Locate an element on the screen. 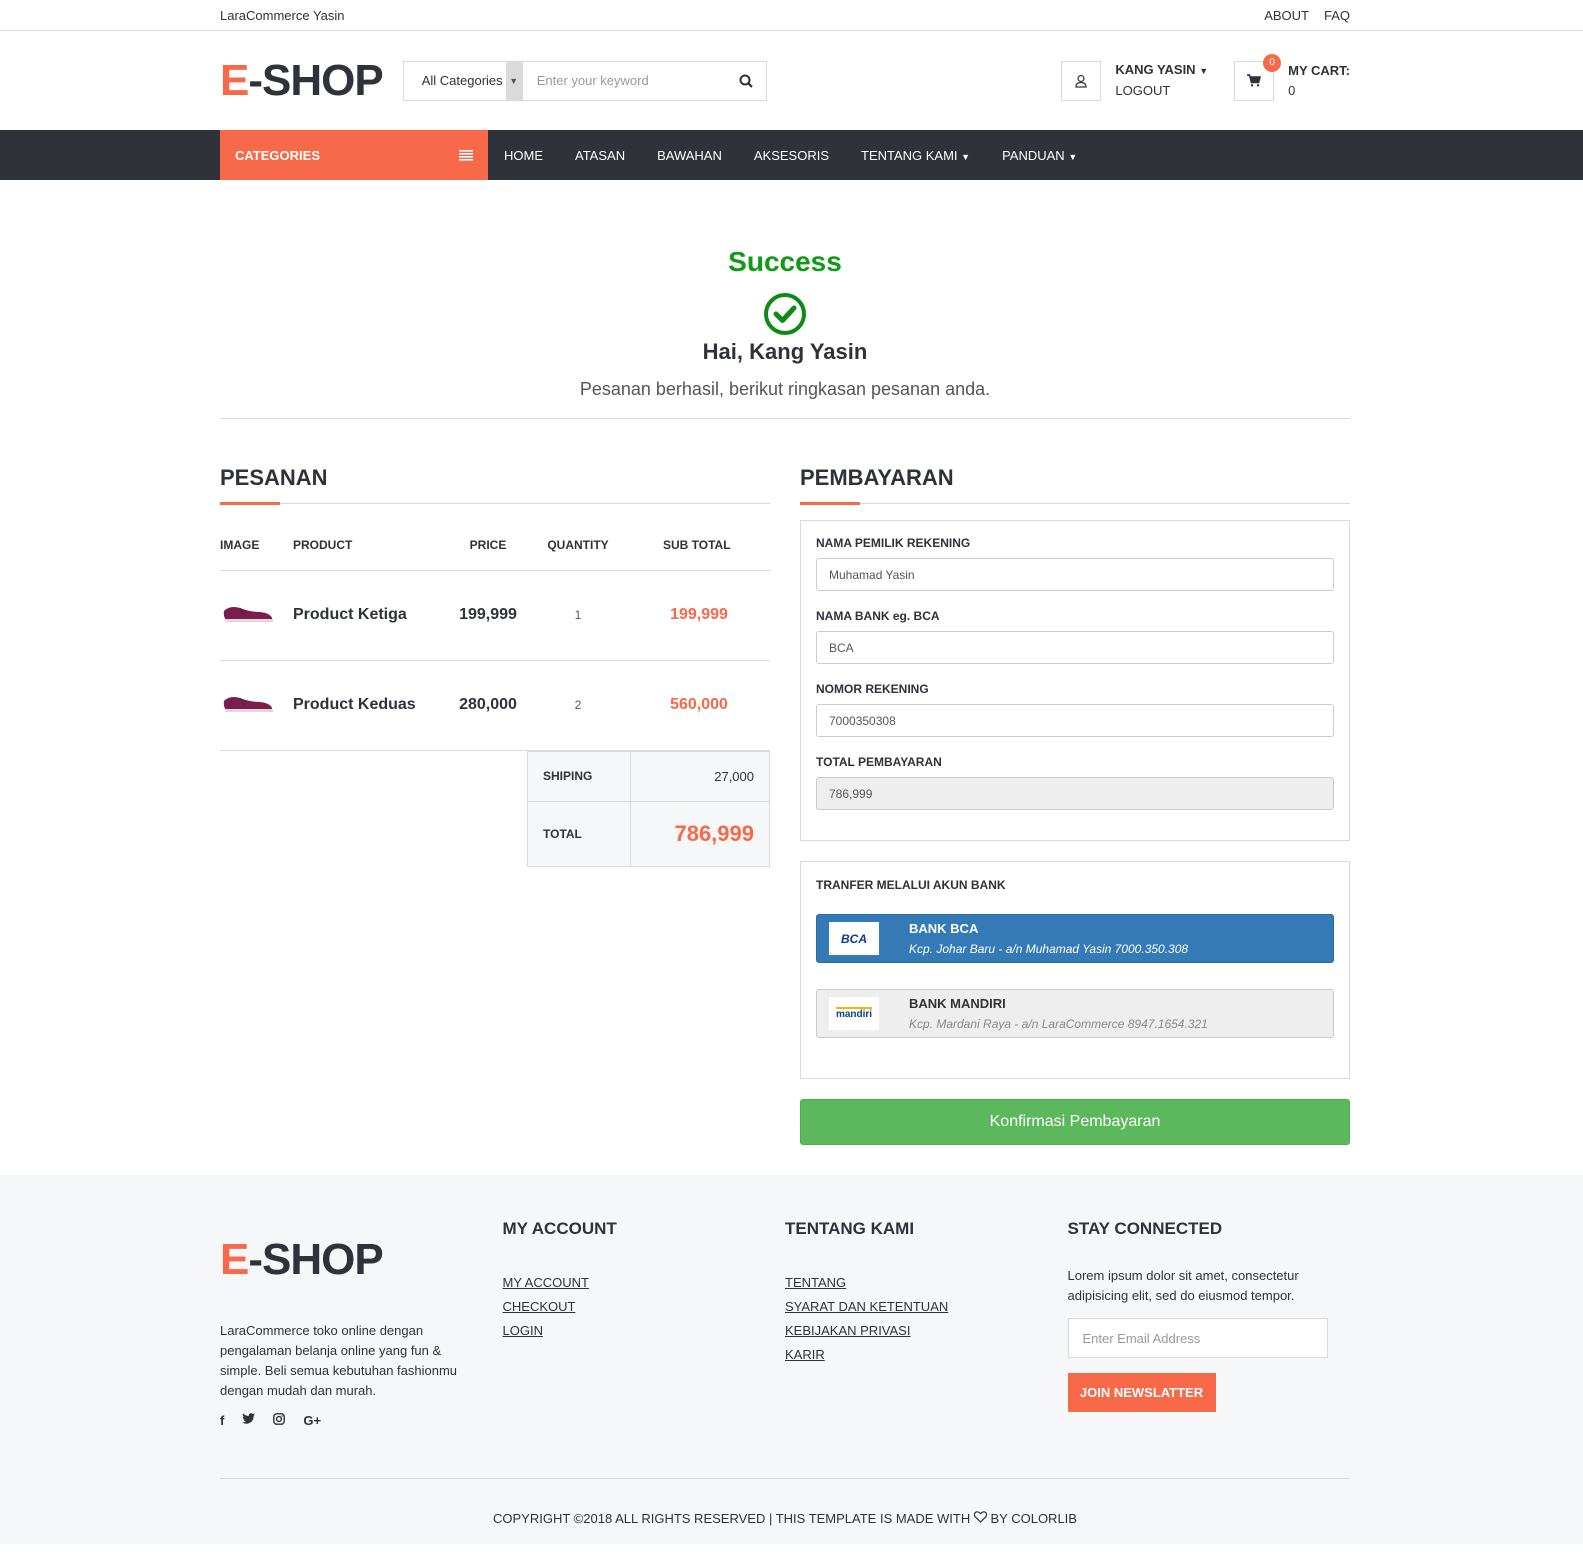  table-row: Product Keduas 280,000 2 560,000 is located at coordinates (495, 705).